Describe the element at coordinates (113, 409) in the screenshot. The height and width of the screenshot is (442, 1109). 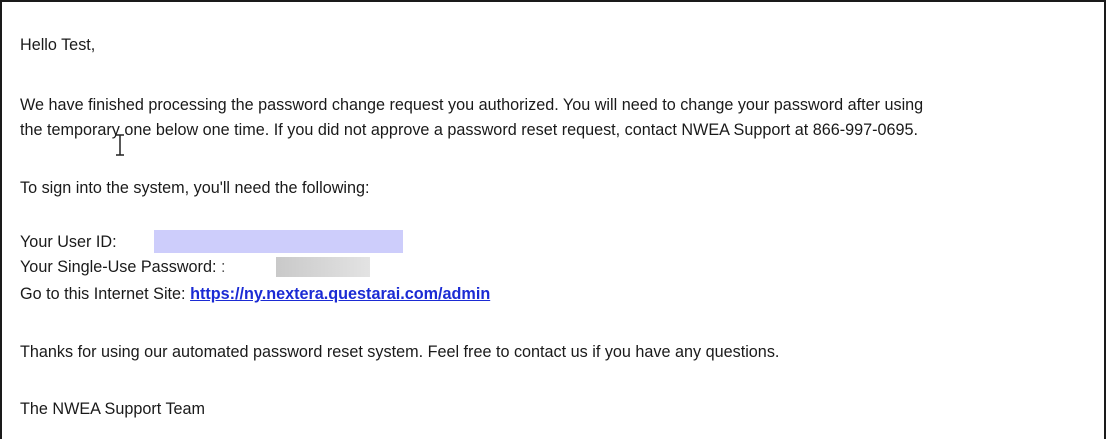
I see `signature: The NWEA Support Team` at that location.